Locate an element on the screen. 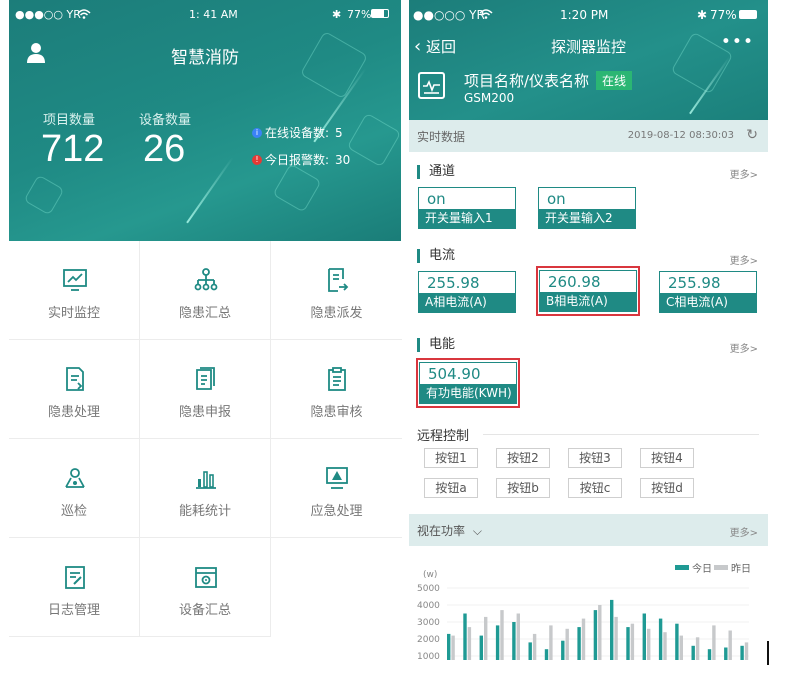 The height and width of the screenshot is (693, 788). current-card-a: 255.98 A相电流(A) is located at coordinates (467, 292).